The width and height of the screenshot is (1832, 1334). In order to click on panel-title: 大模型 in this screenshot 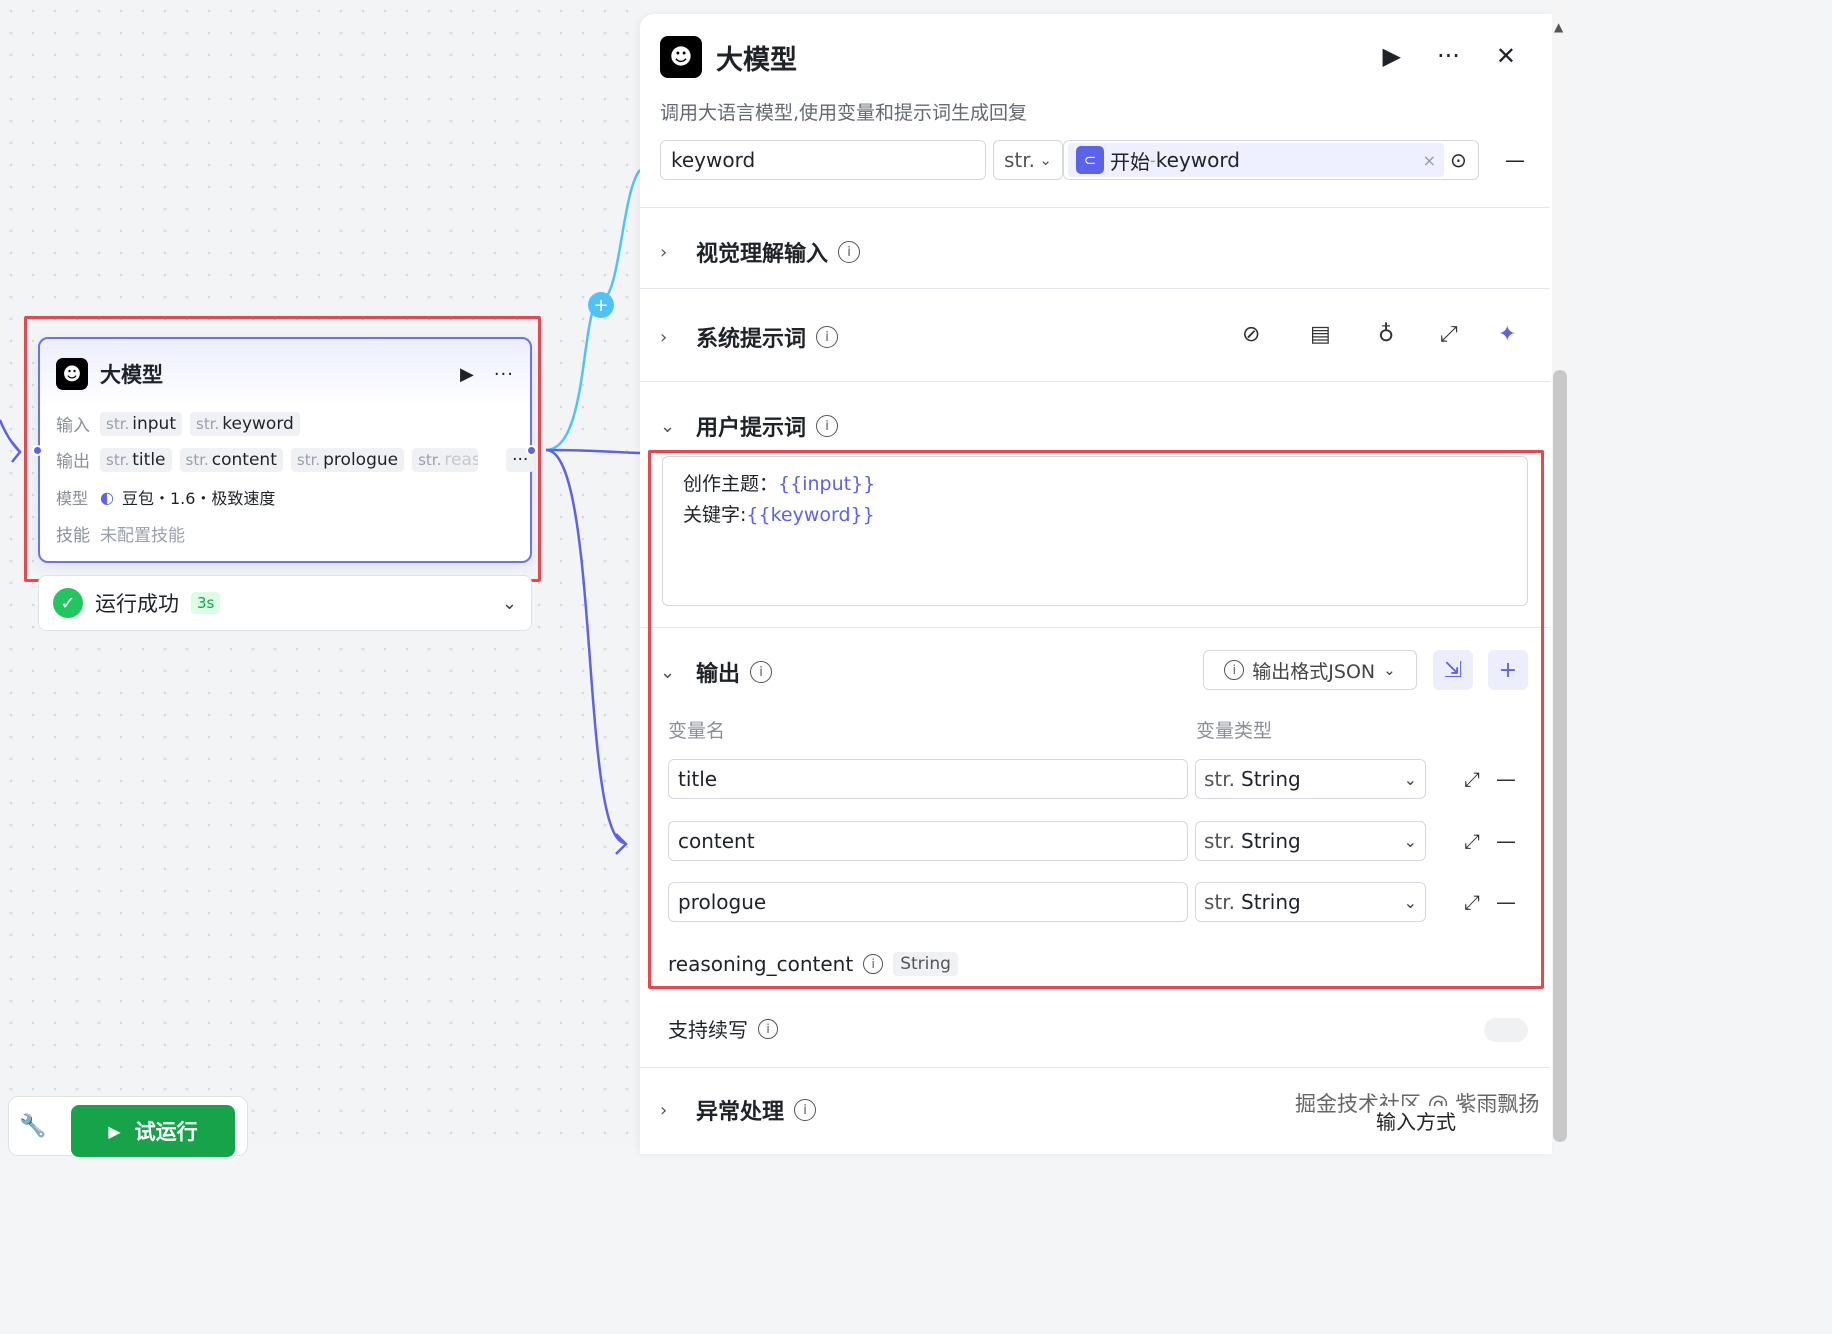, I will do `click(756, 60)`.